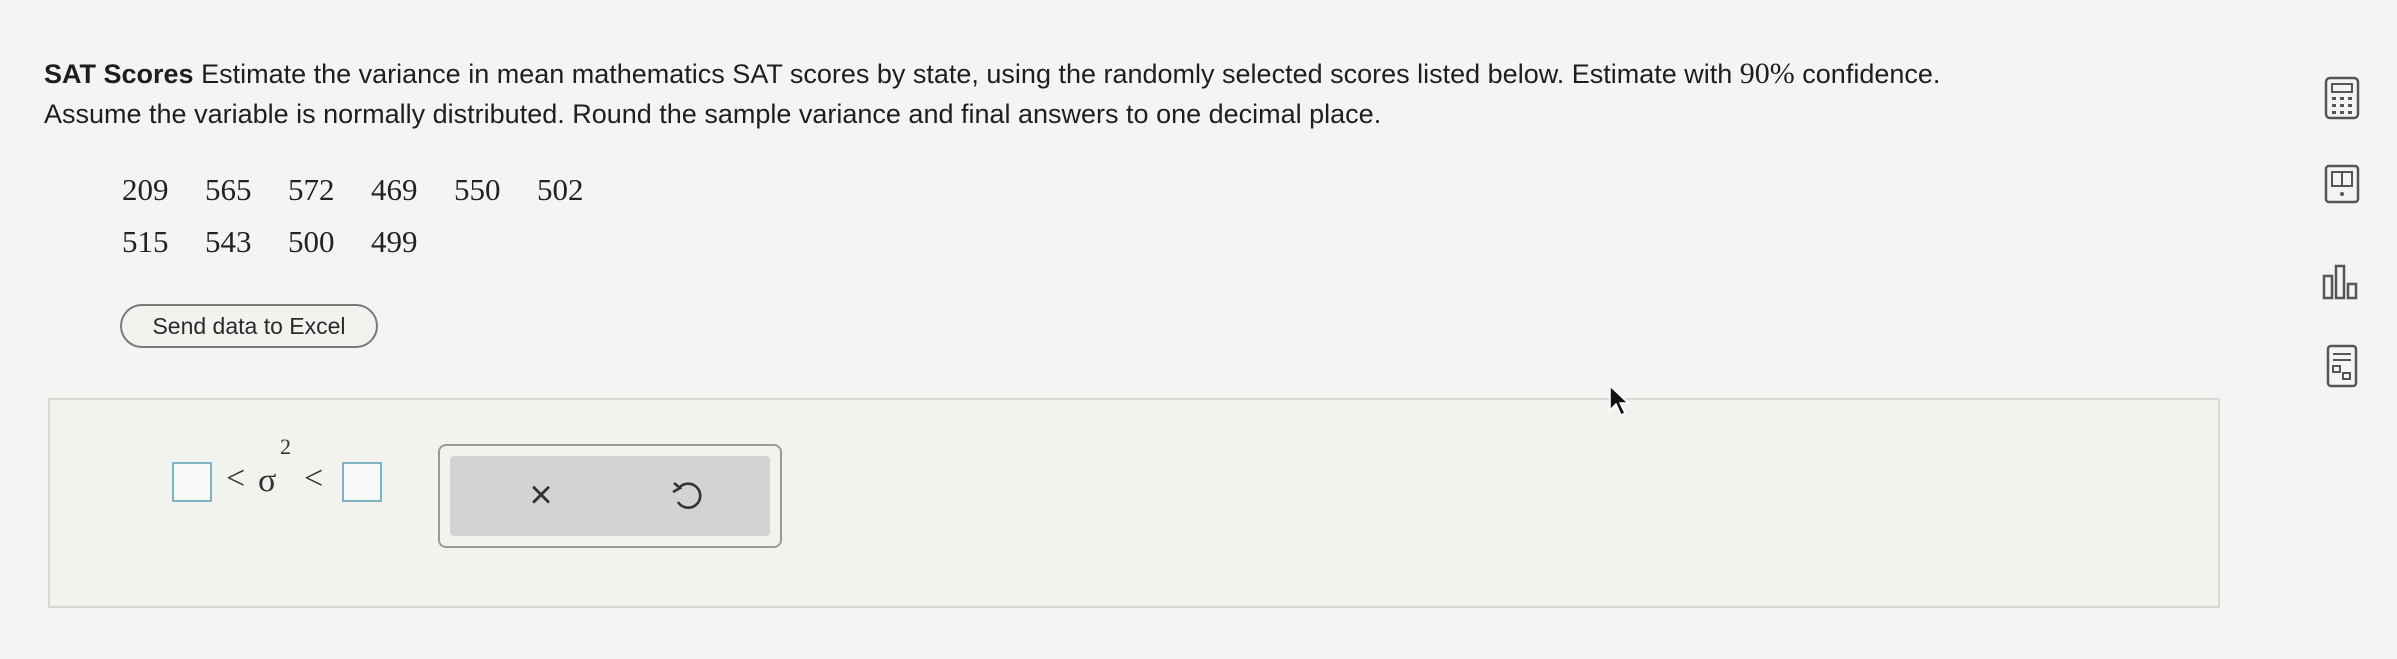 The height and width of the screenshot is (659, 2397). I want to click on data-value: 515, so click(145, 241).